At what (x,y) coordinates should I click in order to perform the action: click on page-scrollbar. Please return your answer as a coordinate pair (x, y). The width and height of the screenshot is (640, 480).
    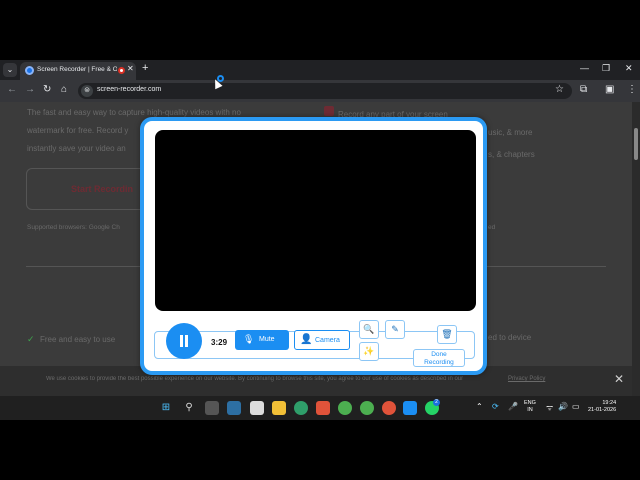
    Looking at the image, I should click on (636, 249).